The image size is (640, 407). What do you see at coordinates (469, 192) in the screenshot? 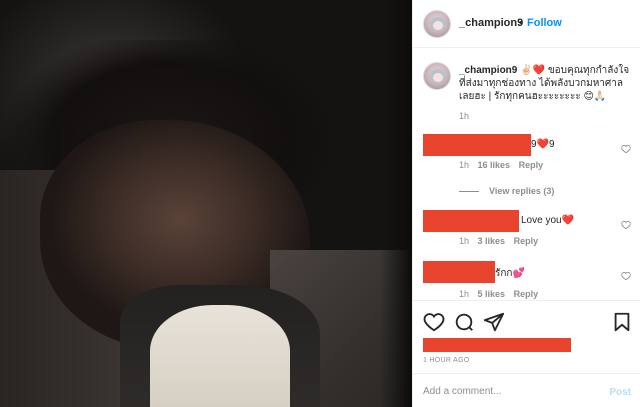
I see `view-replies-line` at bounding box center [469, 192].